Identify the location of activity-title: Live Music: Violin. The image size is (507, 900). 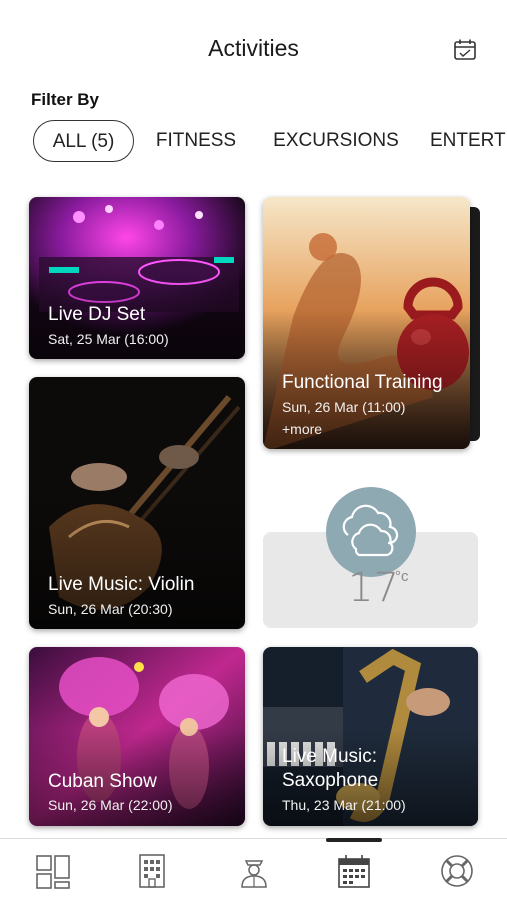
(121, 584).